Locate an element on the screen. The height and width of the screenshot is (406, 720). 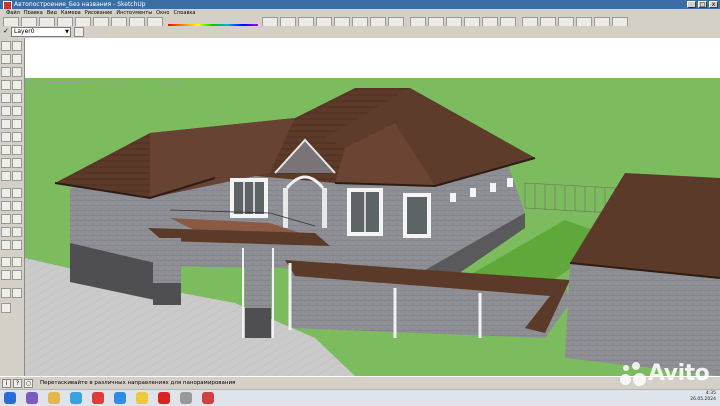
print-icon is located at coordinates (6, 308).